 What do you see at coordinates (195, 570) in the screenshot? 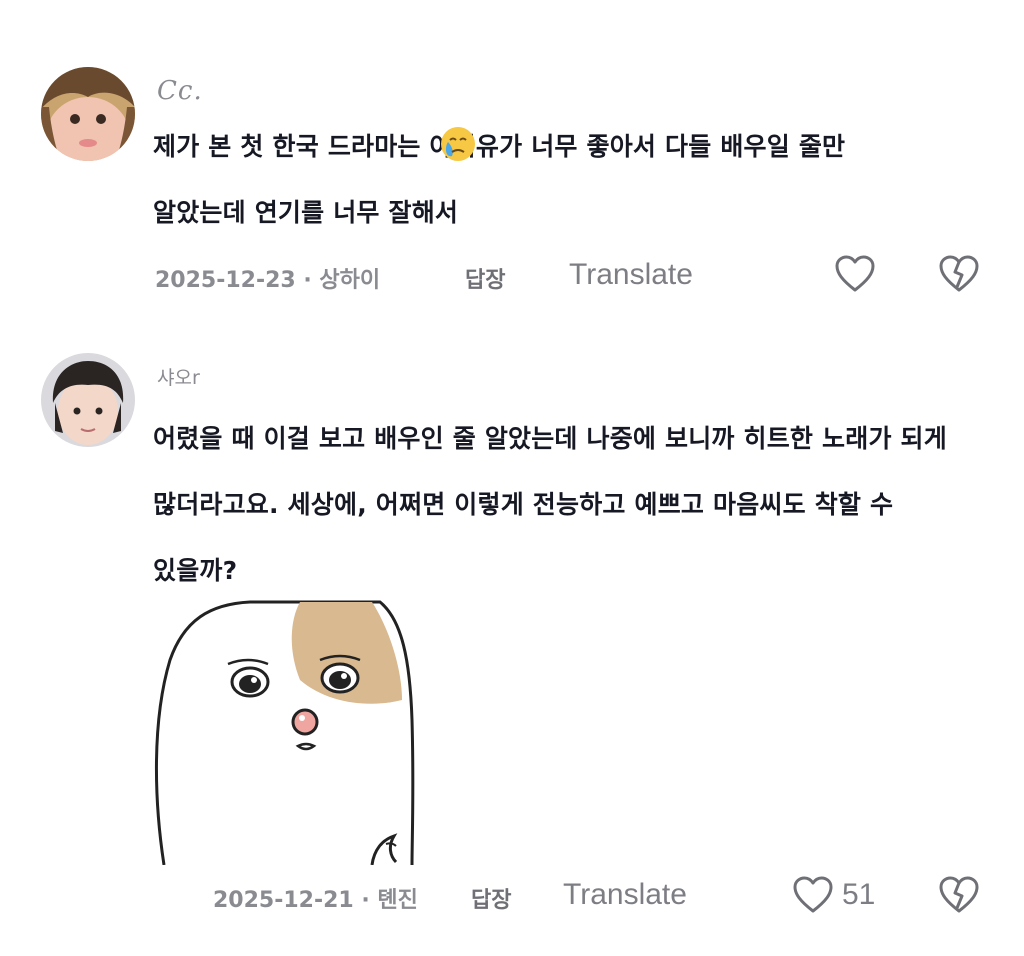
I see `comment-text-line: 있을까?` at bounding box center [195, 570].